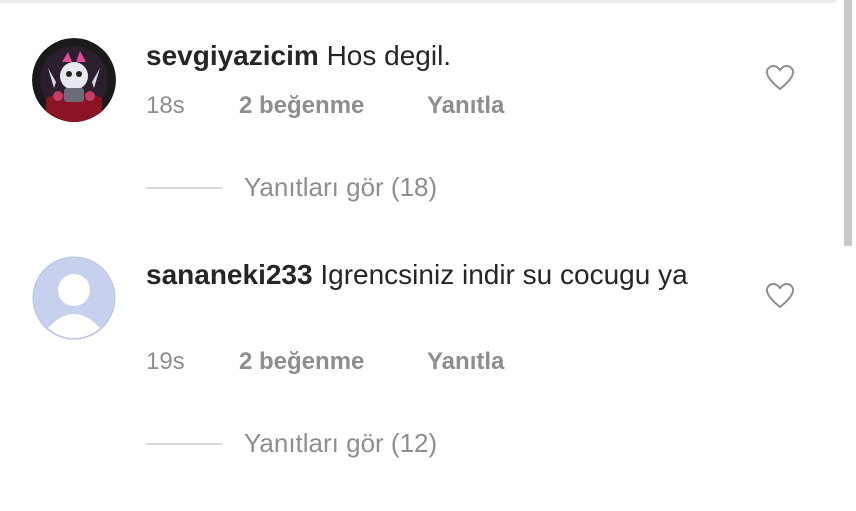  What do you see at coordinates (504, 274) in the screenshot?
I see `comment-body: Igrencsiniz indir su cocugu ya` at bounding box center [504, 274].